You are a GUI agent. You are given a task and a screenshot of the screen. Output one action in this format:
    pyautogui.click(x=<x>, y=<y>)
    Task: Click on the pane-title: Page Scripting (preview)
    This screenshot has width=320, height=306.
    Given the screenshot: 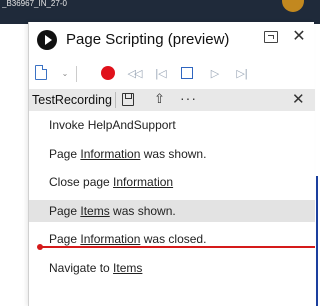 What is the action you would take?
    pyautogui.click(x=148, y=39)
    